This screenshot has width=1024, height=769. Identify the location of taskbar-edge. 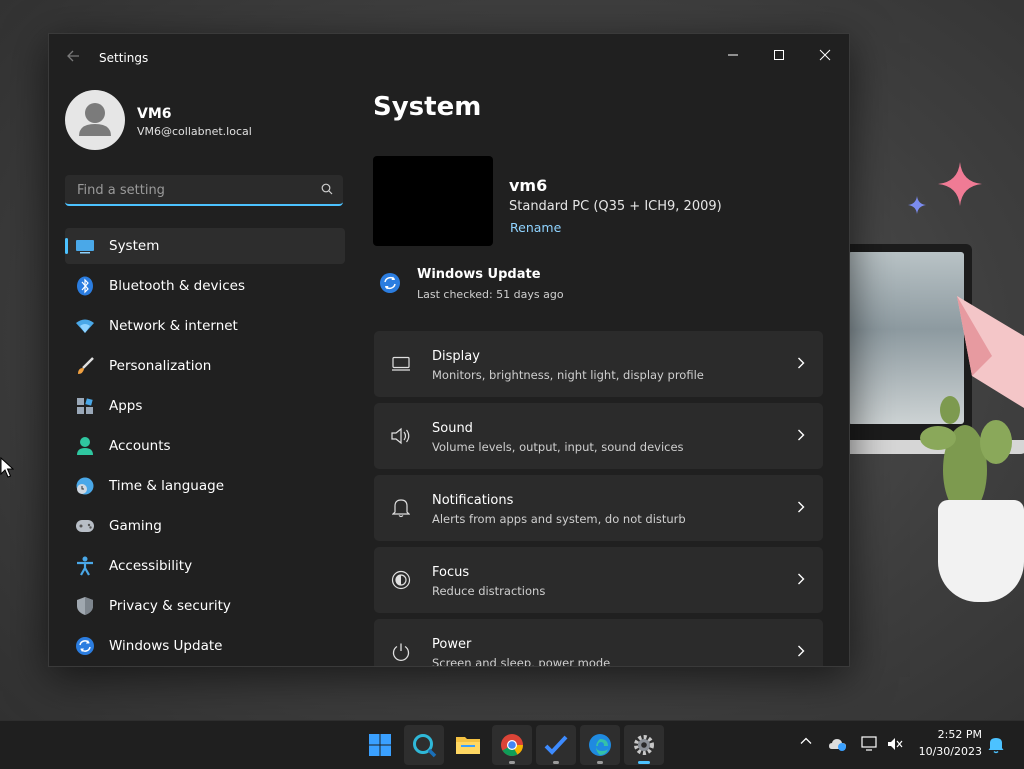
(600, 745).